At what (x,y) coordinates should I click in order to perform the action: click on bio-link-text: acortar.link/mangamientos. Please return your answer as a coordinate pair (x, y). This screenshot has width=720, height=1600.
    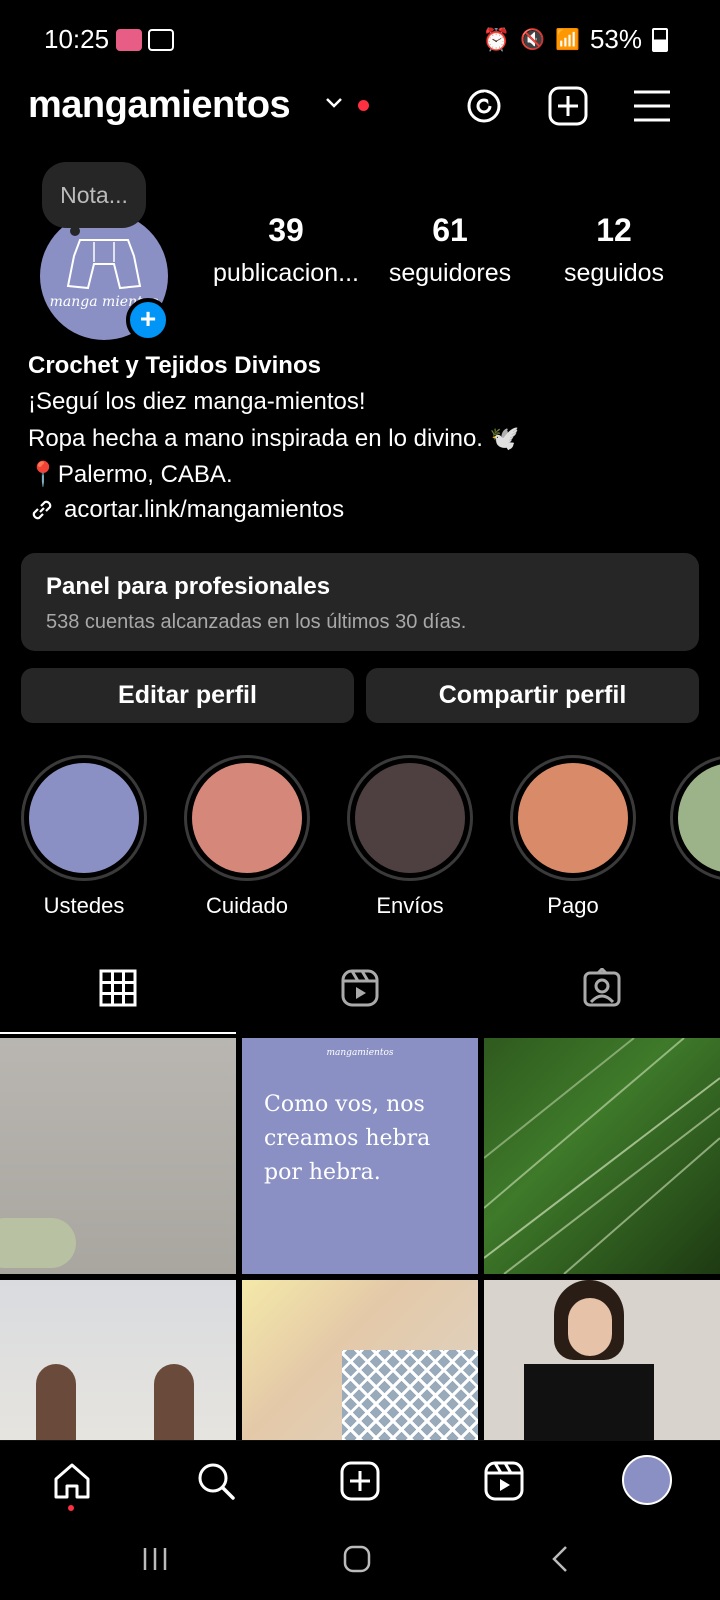
    Looking at the image, I should click on (204, 509).